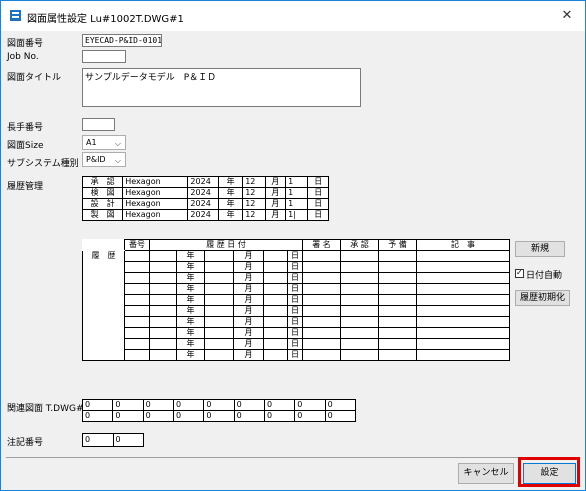 This screenshot has height=491, width=586. Describe the element at coordinates (486, 473) in the screenshot. I see `cancel-button: キャンセル` at that location.